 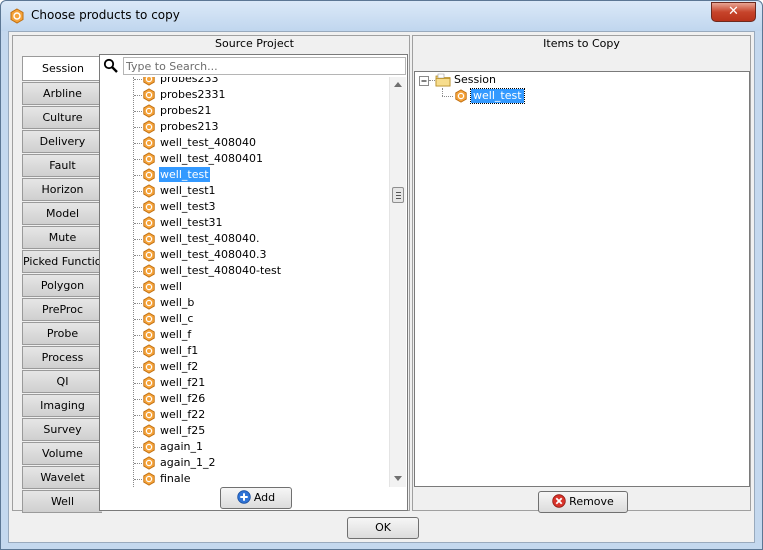 What do you see at coordinates (62, 189) in the screenshot?
I see `tab-horizon: Horizon` at bounding box center [62, 189].